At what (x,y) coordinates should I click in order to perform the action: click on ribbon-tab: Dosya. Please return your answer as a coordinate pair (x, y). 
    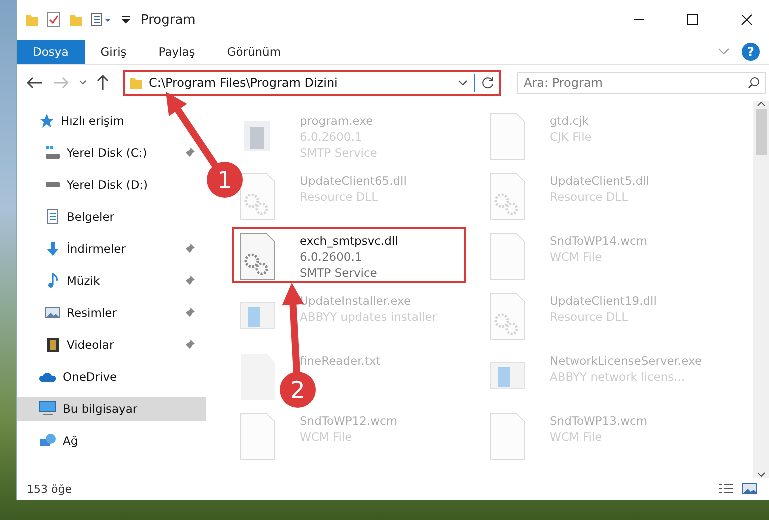
    Looking at the image, I should click on (51, 52).